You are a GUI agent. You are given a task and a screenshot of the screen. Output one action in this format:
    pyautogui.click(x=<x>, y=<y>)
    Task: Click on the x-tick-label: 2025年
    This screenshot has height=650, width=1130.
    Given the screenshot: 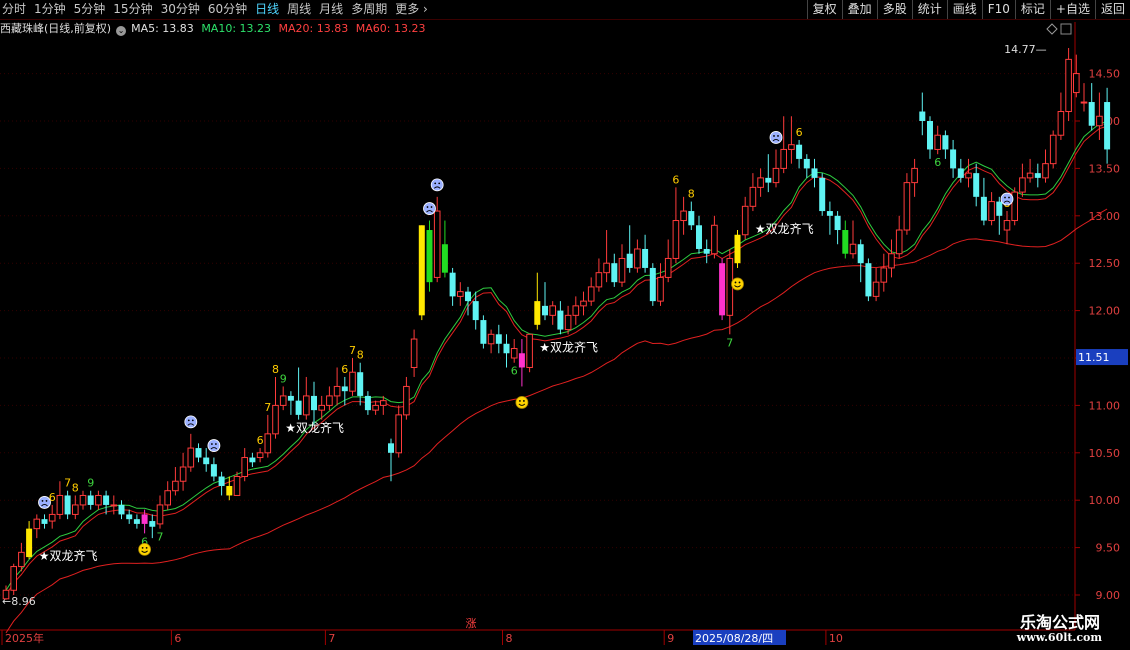 What is the action you would take?
    pyautogui.click(x=24, y=638)
    